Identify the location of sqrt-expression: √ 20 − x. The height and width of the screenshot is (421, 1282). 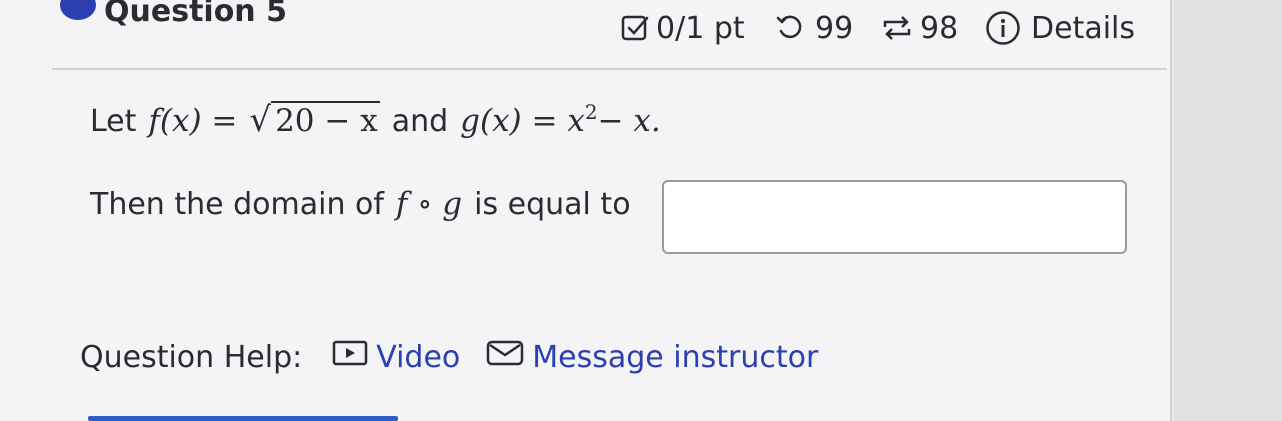
(314, 120).